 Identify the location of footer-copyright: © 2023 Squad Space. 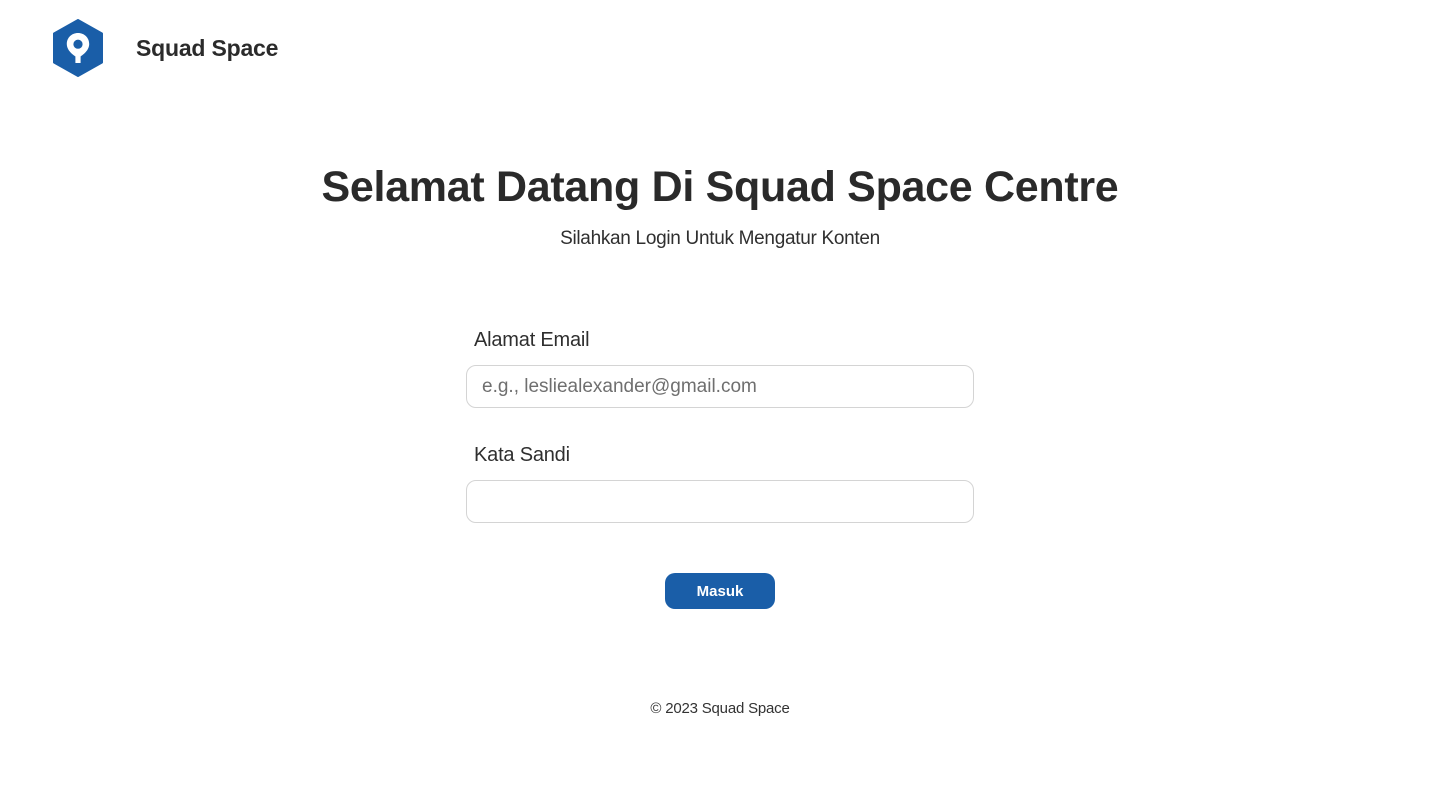
(720, 708).